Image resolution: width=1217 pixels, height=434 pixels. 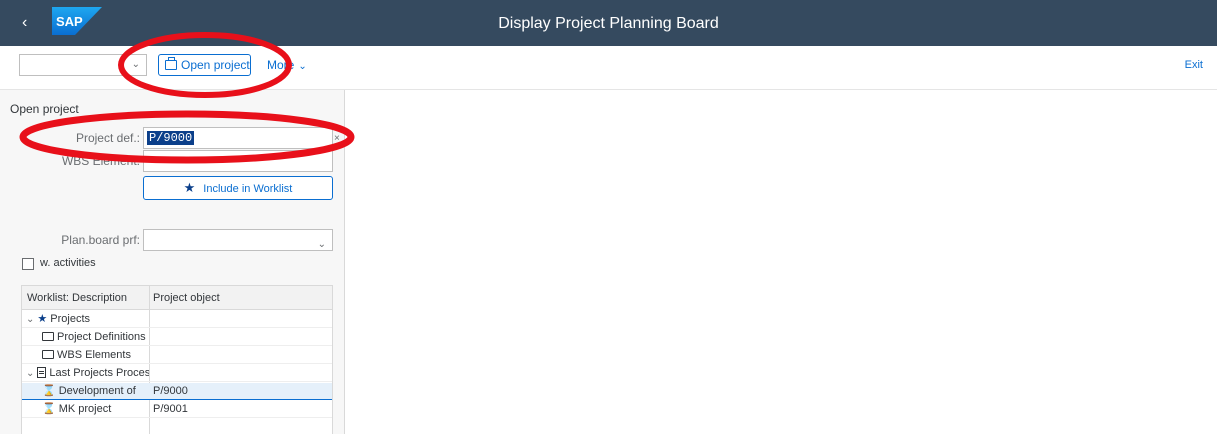 What do you see at coordinates (97, 391) in the screenshot?
I see `row-description: Development of` at bounding box center [97, 391].